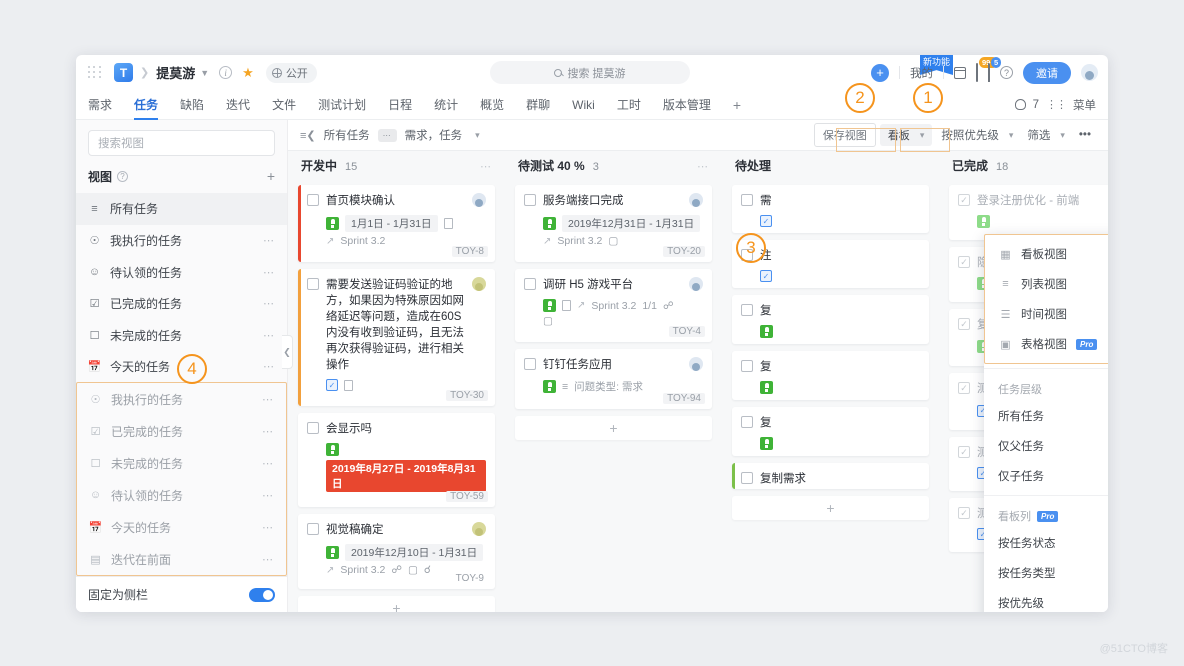  What do you see at coordinates (995, 69) in the screenshot?
I see `messages-button: 5` at bounding box center [995, 69].